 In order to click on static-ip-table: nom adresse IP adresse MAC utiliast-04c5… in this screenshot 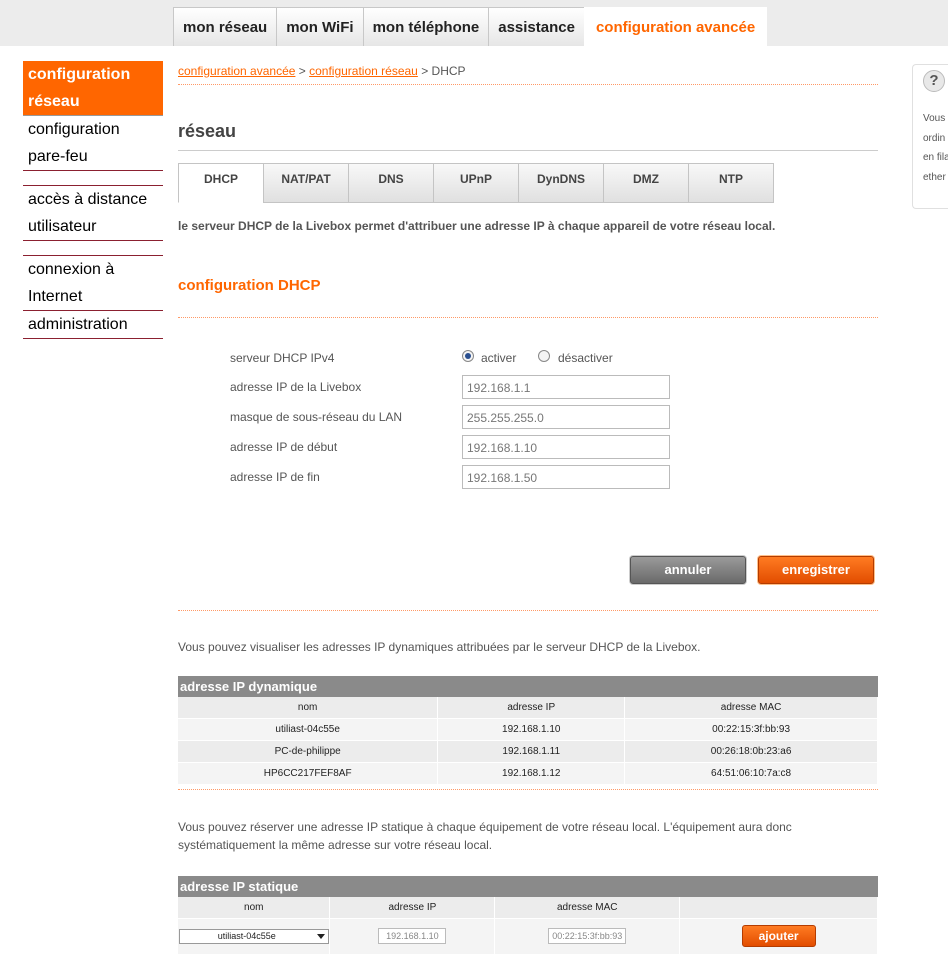, I will do `click(528, 925)`.